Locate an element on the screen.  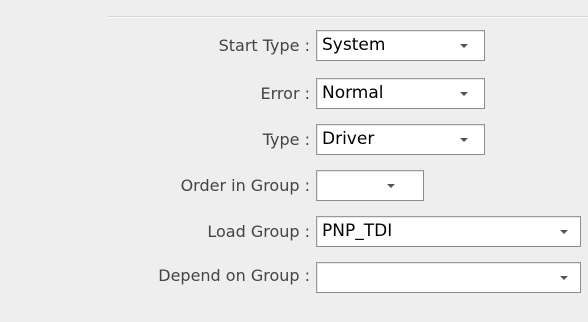
type-select: Driver is located at coordinates (400, 139).